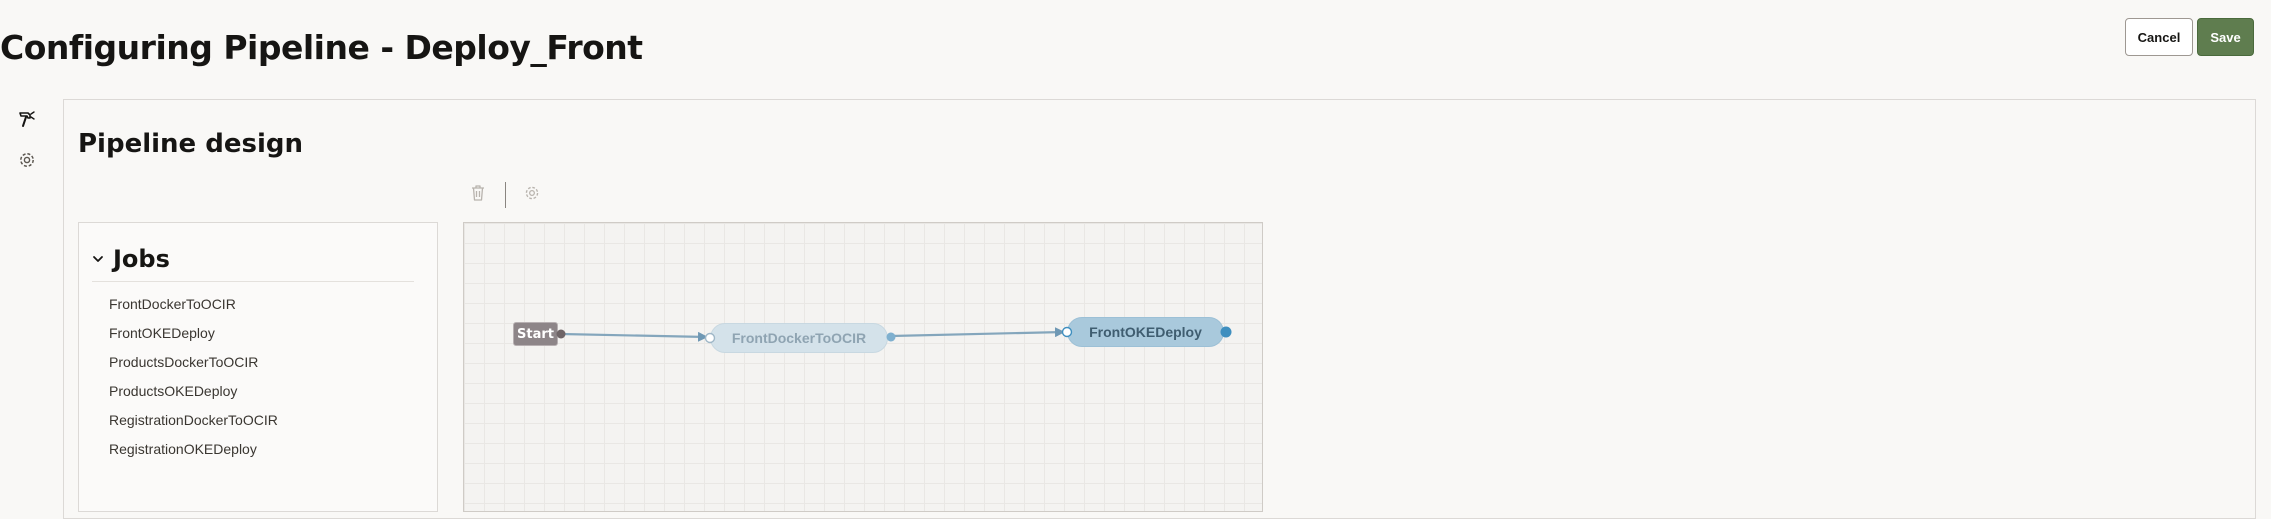  What do you see at coordinates (1067, 332) in the screenshot?
I see `frontoke-input-connector` at bounding box center [1067, 332].